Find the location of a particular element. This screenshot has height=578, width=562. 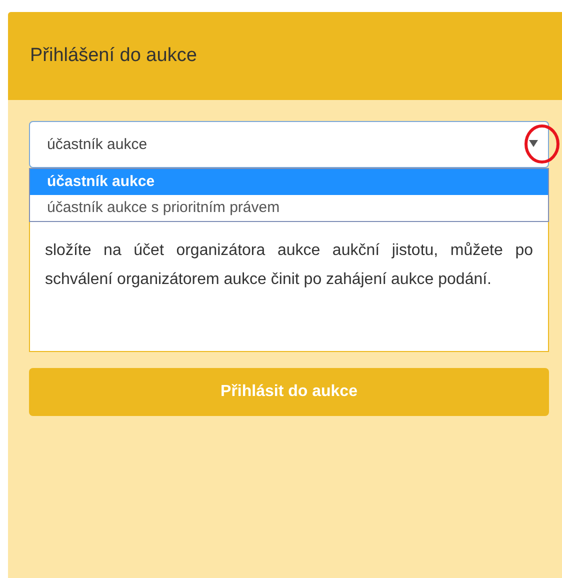

highlight-circle is located at coordinates (542, 144).